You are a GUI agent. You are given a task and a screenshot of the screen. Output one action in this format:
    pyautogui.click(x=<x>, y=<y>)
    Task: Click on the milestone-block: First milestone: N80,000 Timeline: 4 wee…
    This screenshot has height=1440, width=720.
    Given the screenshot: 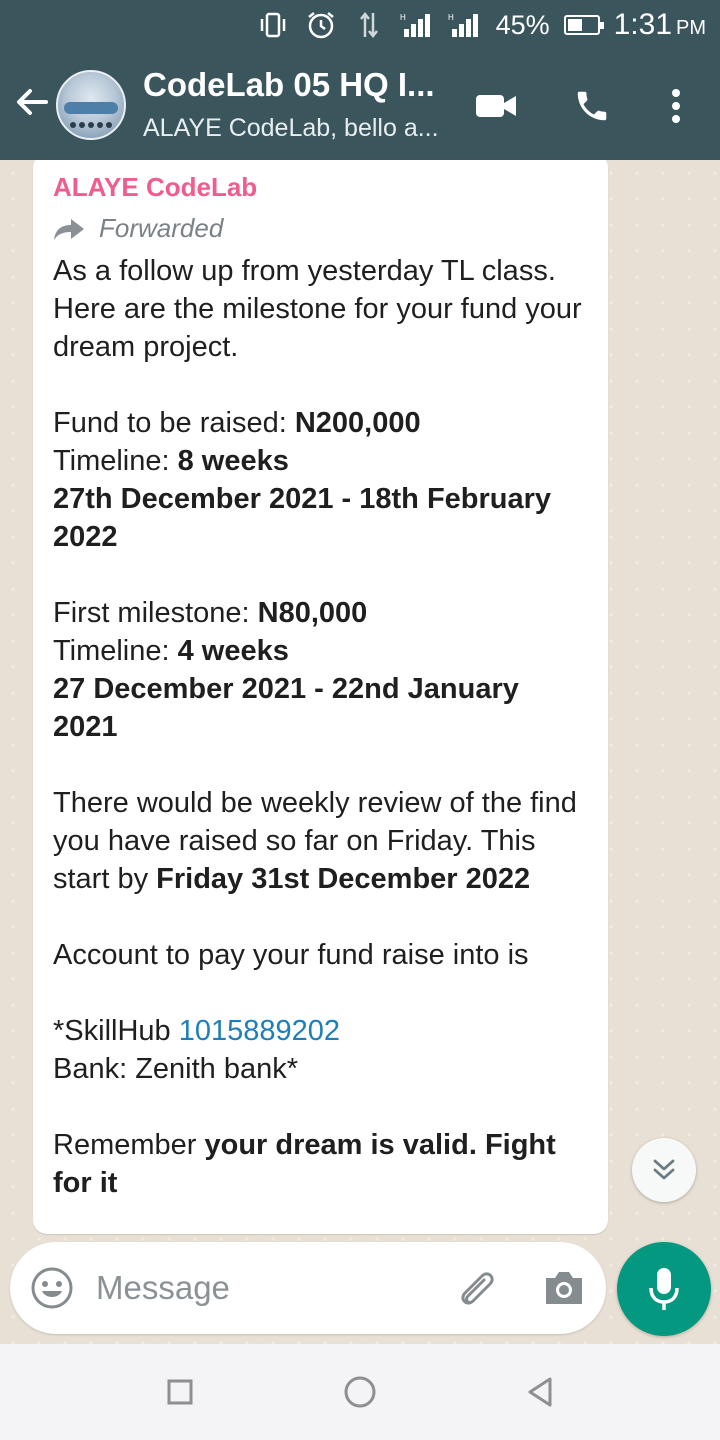 What is the action you would take?
    pyautogui.click(x=286, y=670)
    